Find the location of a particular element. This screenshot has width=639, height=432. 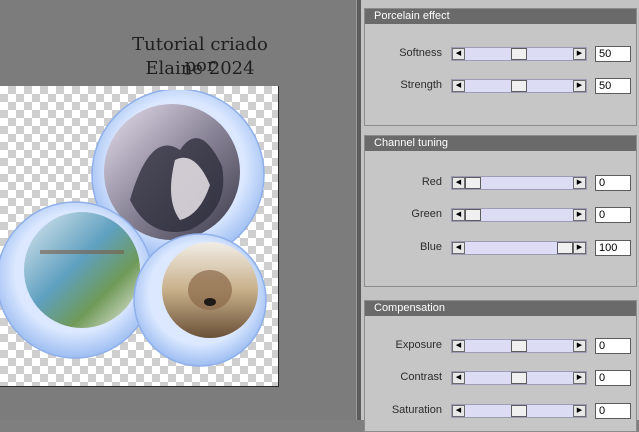

group-title: Channel tuning is located at coordinates (500, 143).